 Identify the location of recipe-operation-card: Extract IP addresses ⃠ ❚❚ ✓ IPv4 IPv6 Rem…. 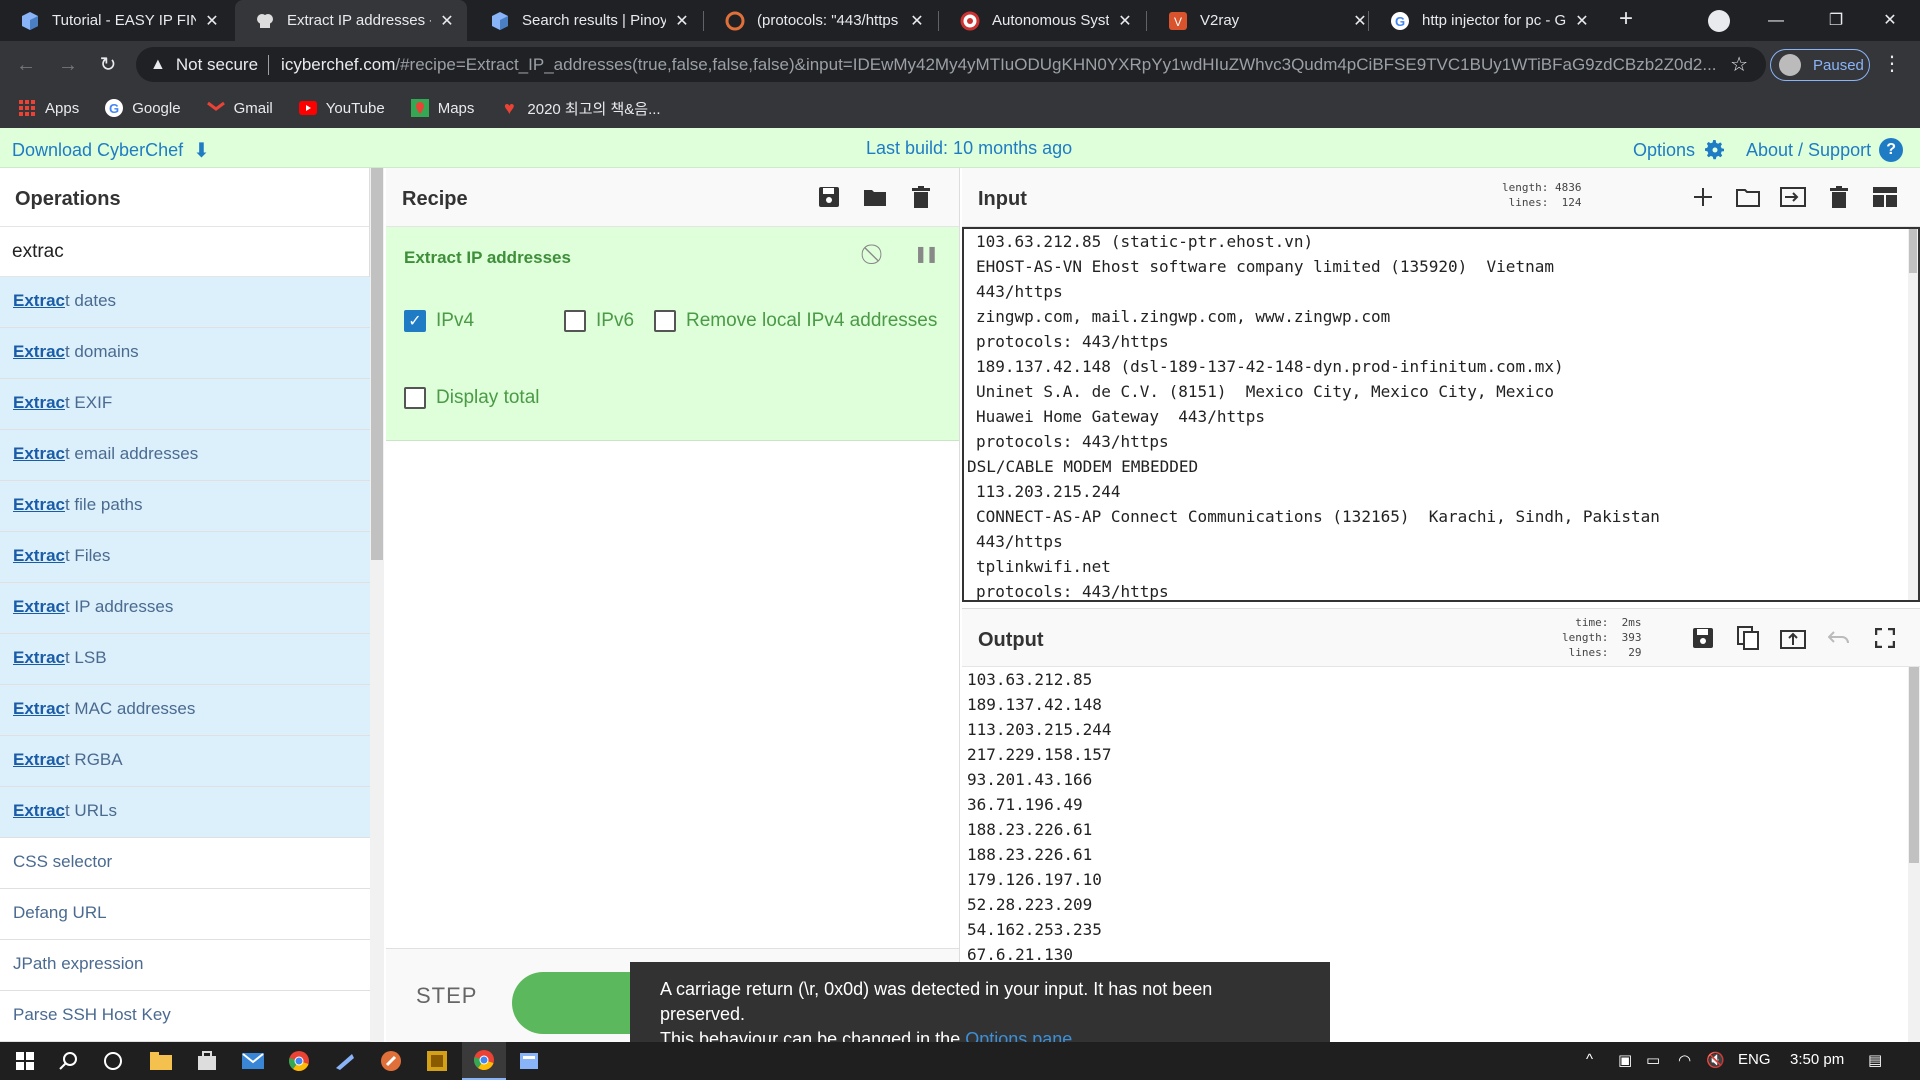
(672, 334).